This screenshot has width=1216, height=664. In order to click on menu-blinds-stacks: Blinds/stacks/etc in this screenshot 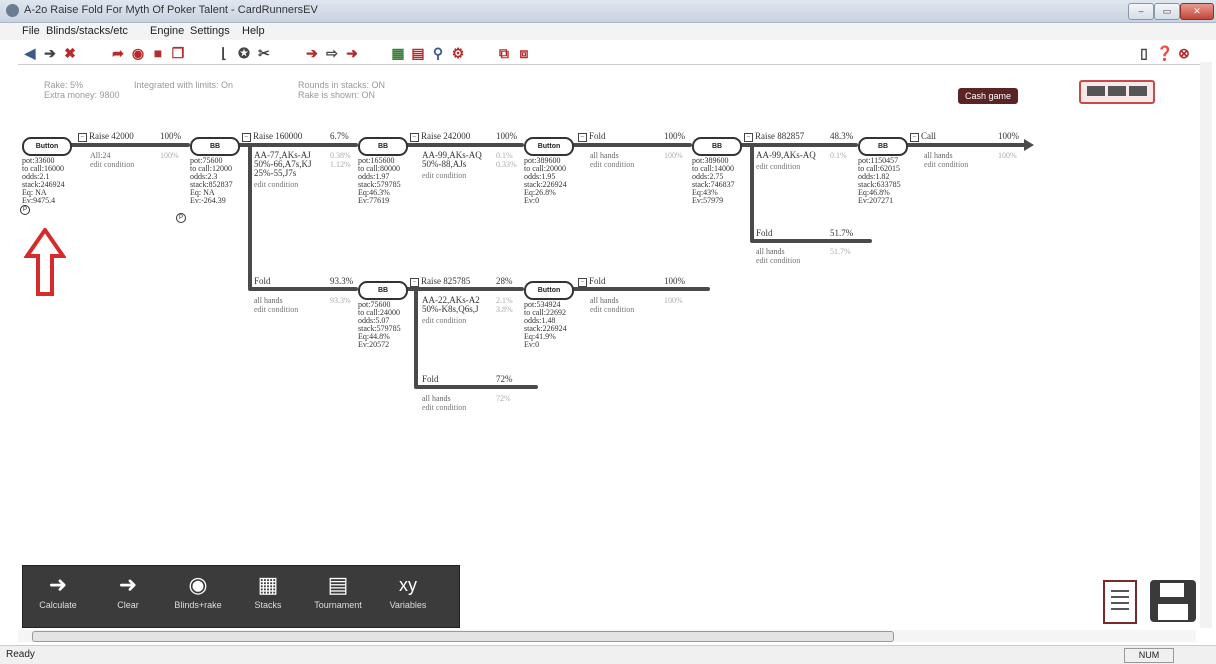, I will do `click(87, 31)`.